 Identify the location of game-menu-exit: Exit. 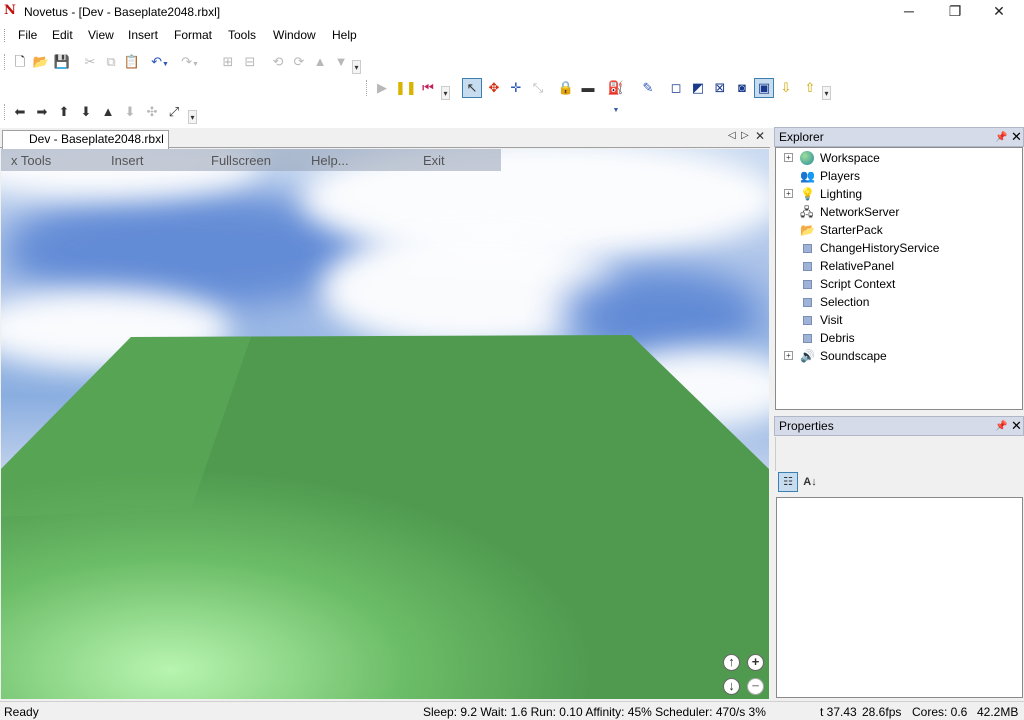
(434, 160).